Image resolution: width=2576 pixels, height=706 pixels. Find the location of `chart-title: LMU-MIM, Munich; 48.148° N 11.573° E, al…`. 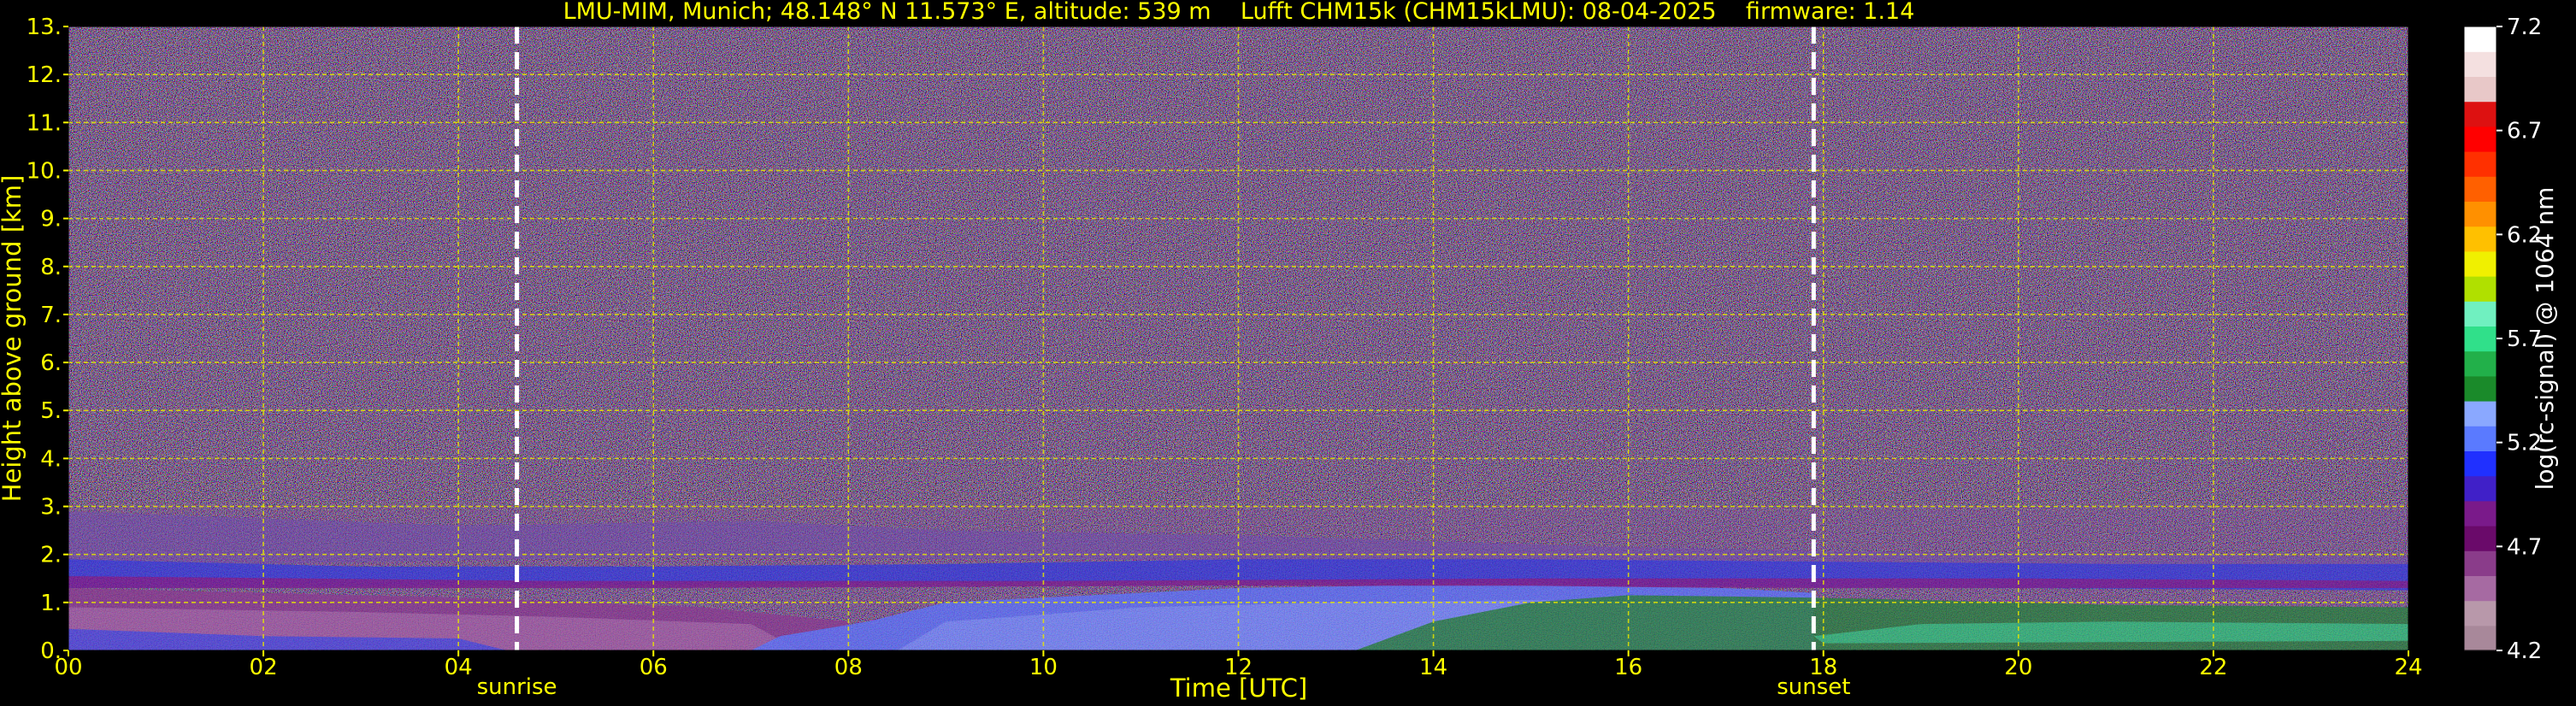

chart-title: LMU-MIM, Munich; 48.148° N 11.573° E, al… is located at coordinates (1239, 12).